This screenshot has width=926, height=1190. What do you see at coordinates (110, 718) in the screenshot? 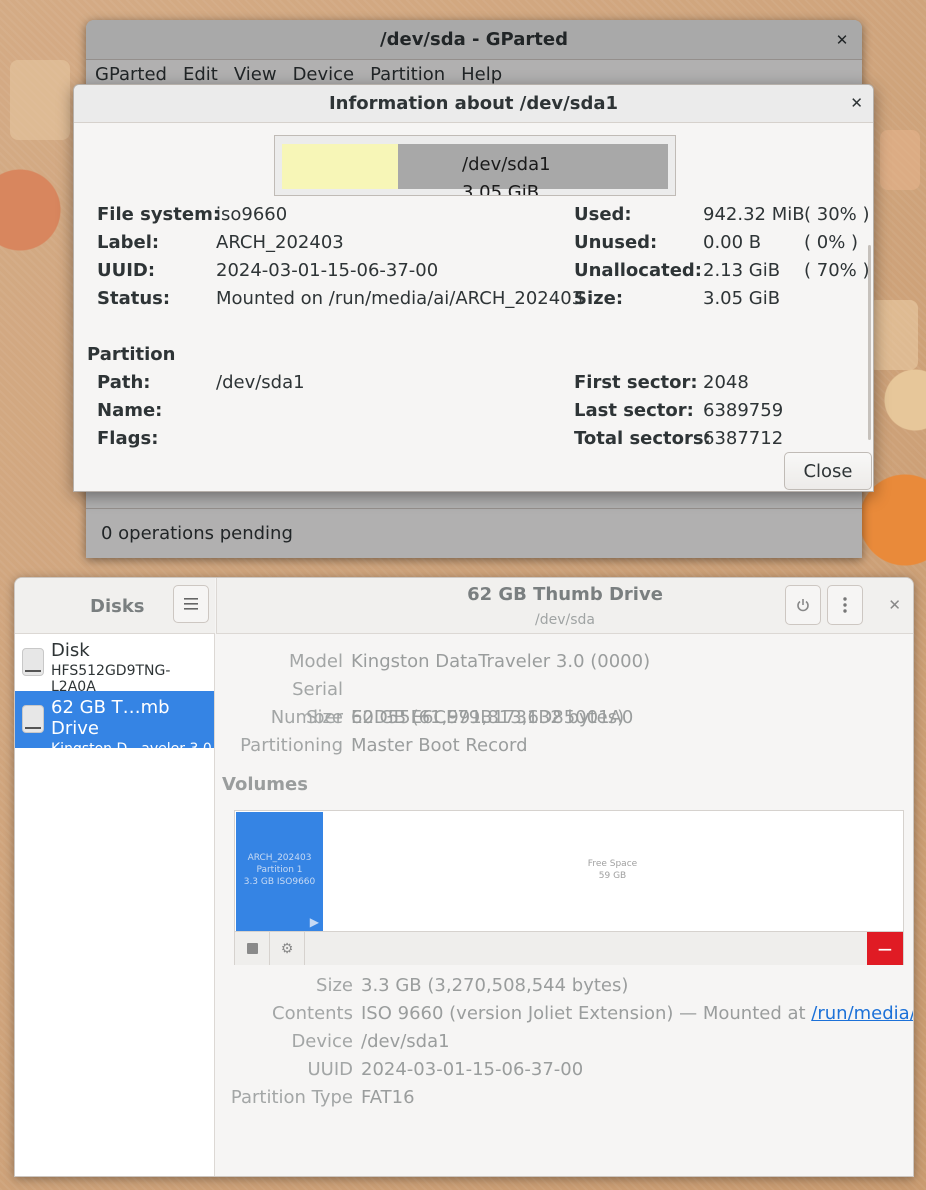
I see `drive-name: 62 GB T…mb Drive` at bounding box center [110, 718].